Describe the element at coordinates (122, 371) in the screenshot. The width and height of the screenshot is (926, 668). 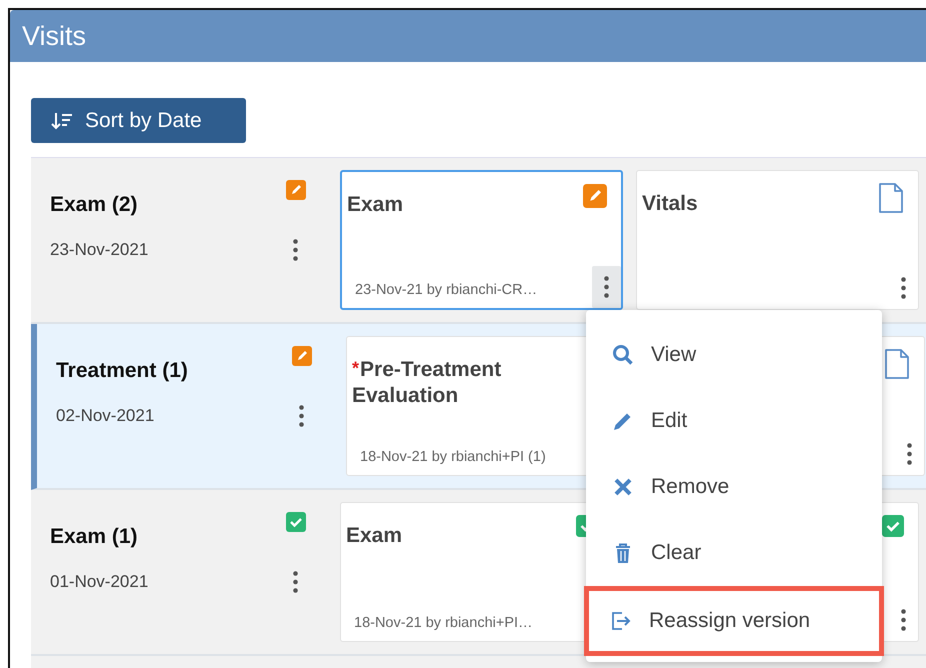
I see `visit-title: Treatment (1)` at that location.